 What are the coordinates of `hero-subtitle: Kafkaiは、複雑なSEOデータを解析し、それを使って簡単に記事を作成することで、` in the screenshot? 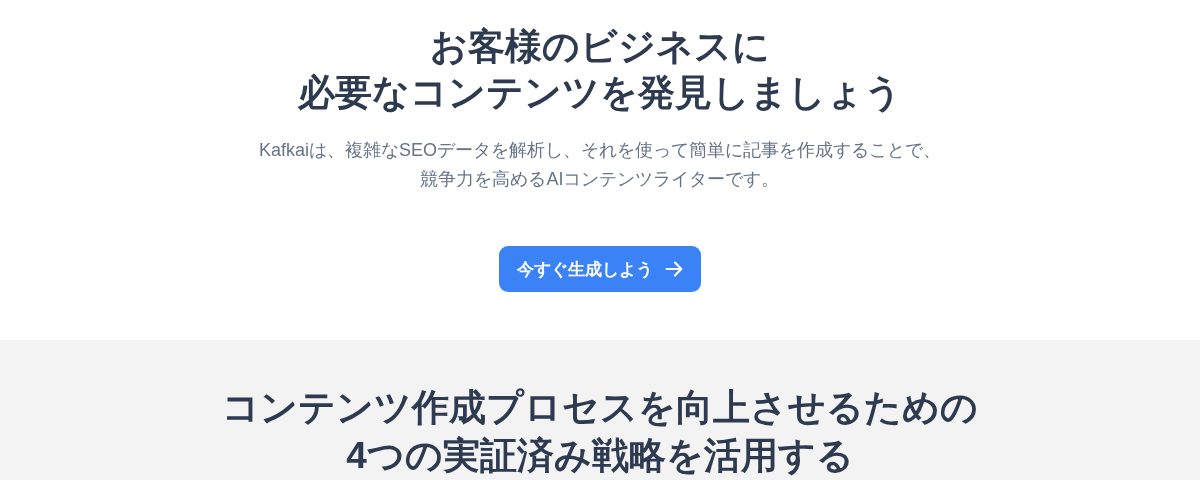 It's located at (599, 150).